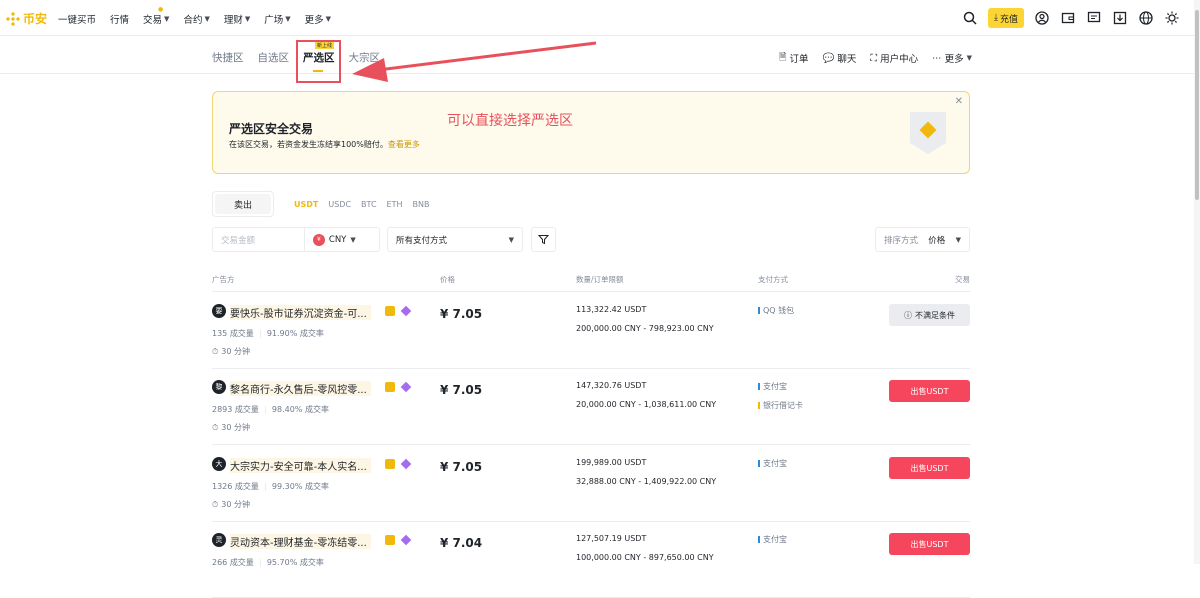 The image size is (1200, 598). What do you see at coordinates (369, 204) in the screenshot?
I see `coin-tab-btc: BTC` at bounding box center [369, 204].